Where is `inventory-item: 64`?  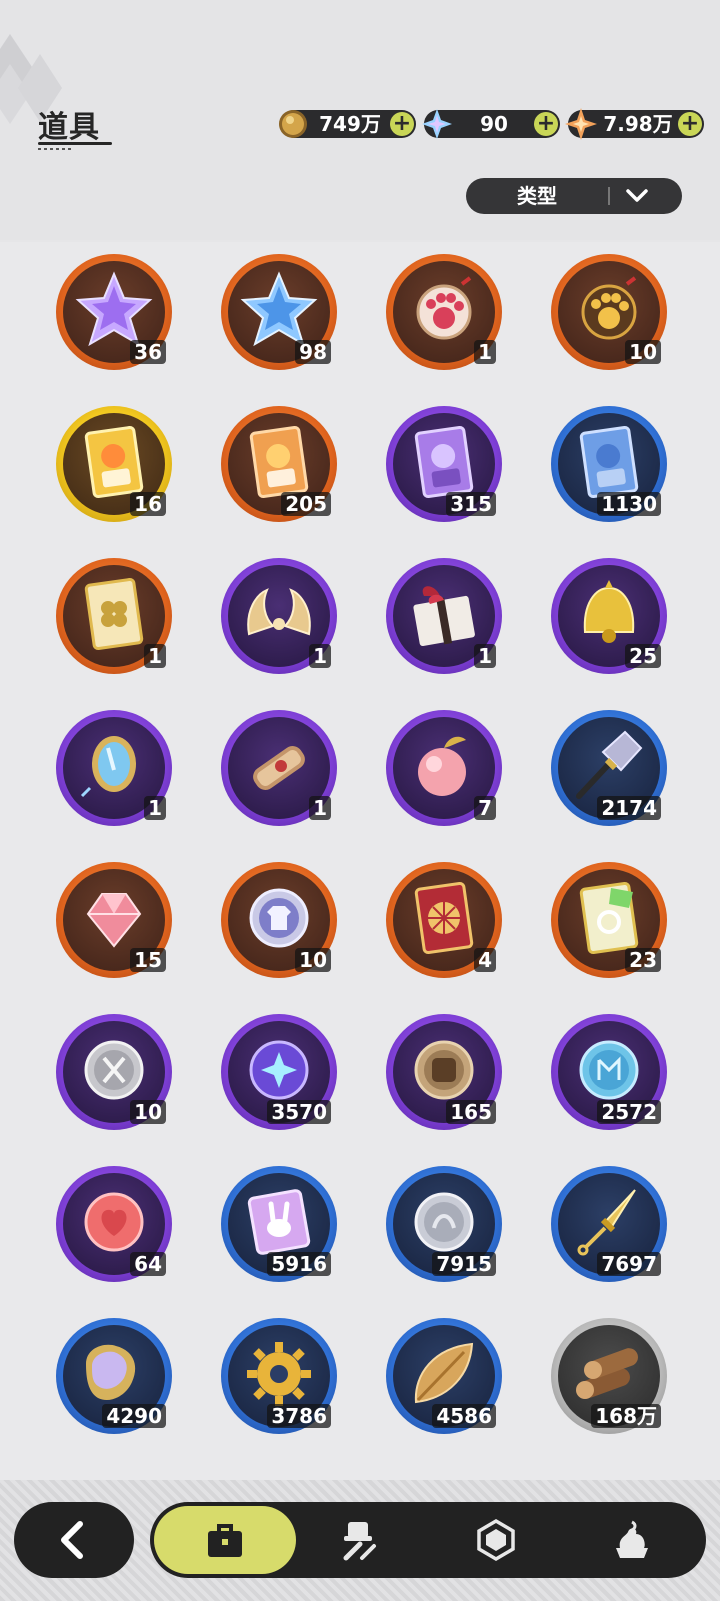
inventory-item: 64 is located at coordinates (114, 1224).